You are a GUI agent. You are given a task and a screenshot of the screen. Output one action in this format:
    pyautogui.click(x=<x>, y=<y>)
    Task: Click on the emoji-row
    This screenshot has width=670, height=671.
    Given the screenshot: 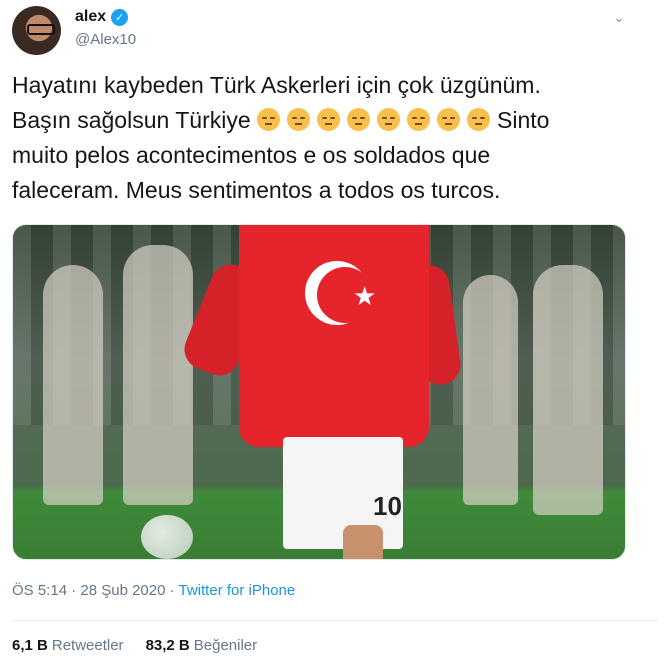 What is the action you would take?
    pyautogui.click(x=377, y=120)
    